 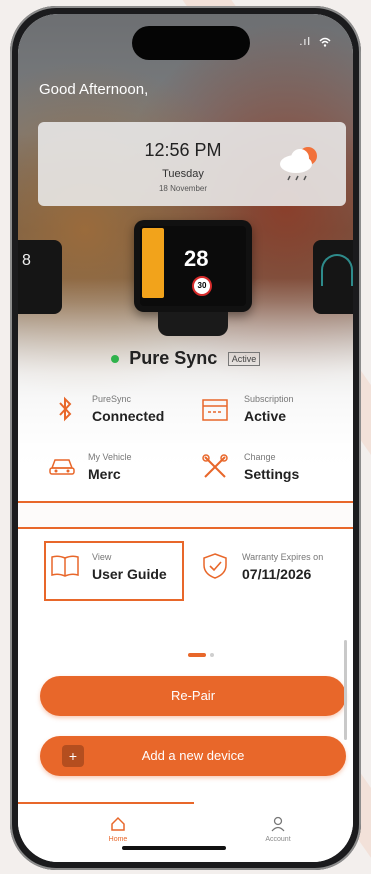 I want to click on carousel-next-device, so click(x=333, y=277).